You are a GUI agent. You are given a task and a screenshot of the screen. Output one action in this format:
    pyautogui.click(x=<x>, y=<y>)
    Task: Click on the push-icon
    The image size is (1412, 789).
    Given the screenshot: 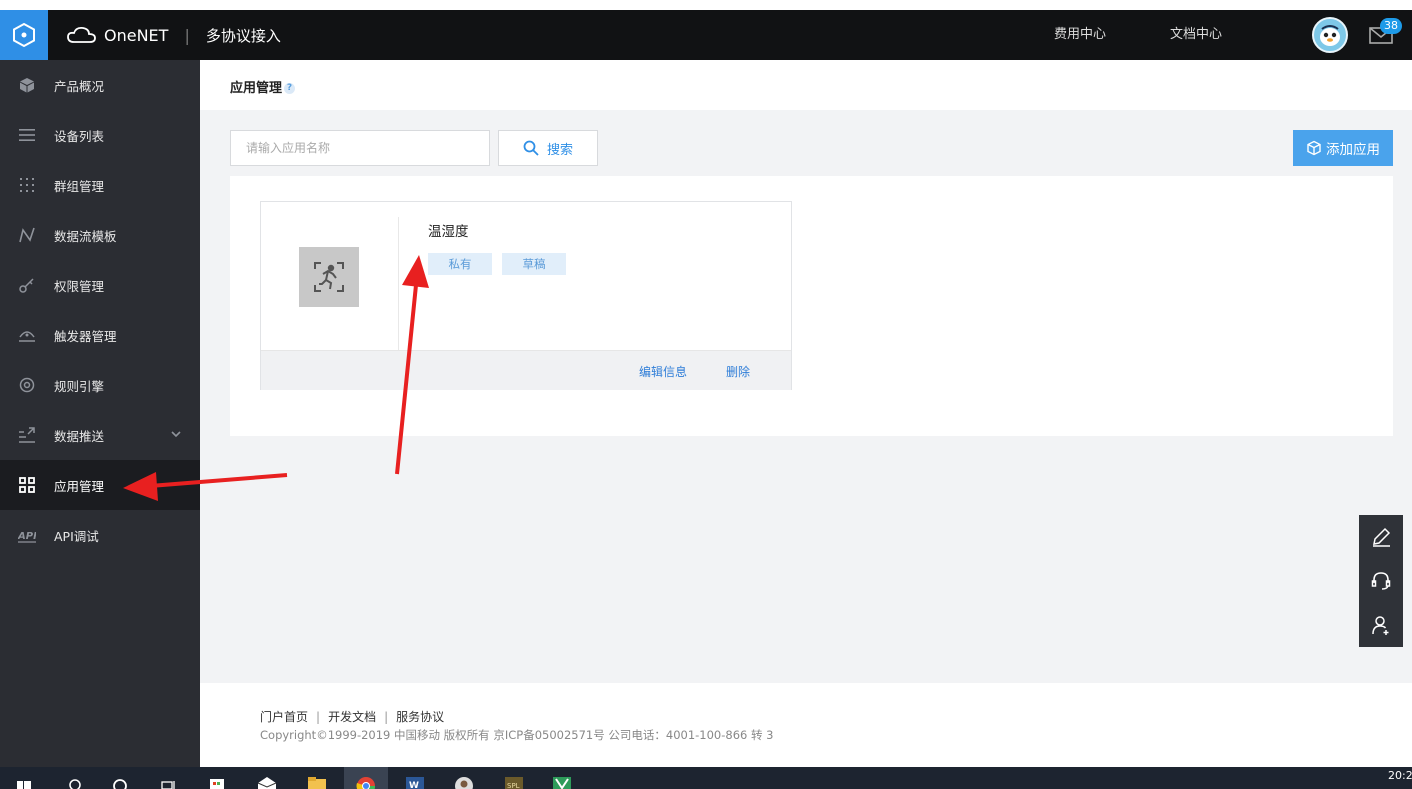 What is the action you would take?
    pyautogui.click(x=27, y=435)
    